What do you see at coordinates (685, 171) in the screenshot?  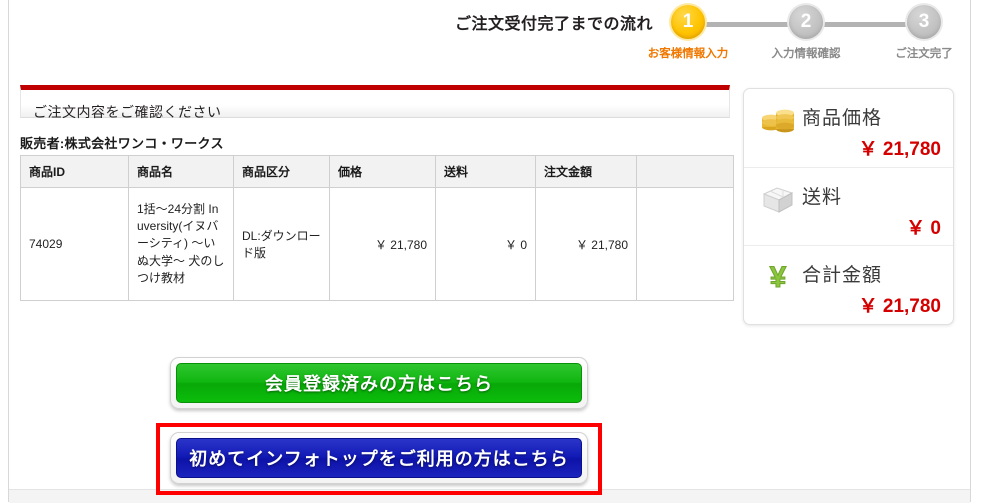 I see `col-header-extra` at bounding box center [685, 171].